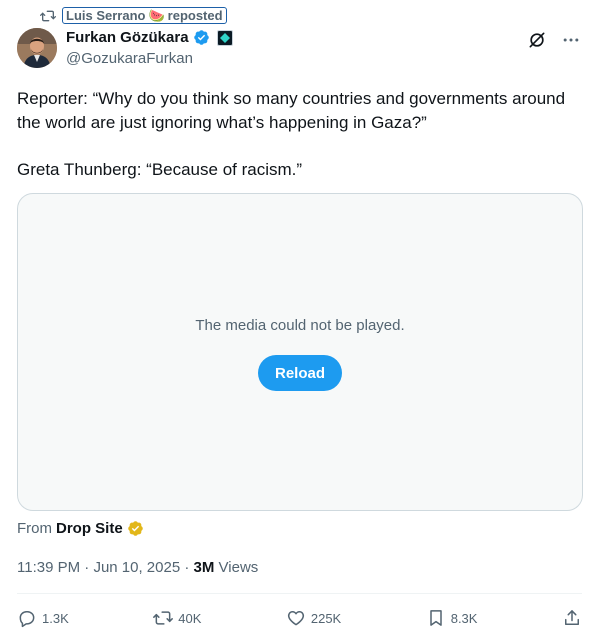 The width and height of the screenshot is (599, 643). I want to click on reposter-link: Luis Serrano 🍉 reposted, so click(144, 15).